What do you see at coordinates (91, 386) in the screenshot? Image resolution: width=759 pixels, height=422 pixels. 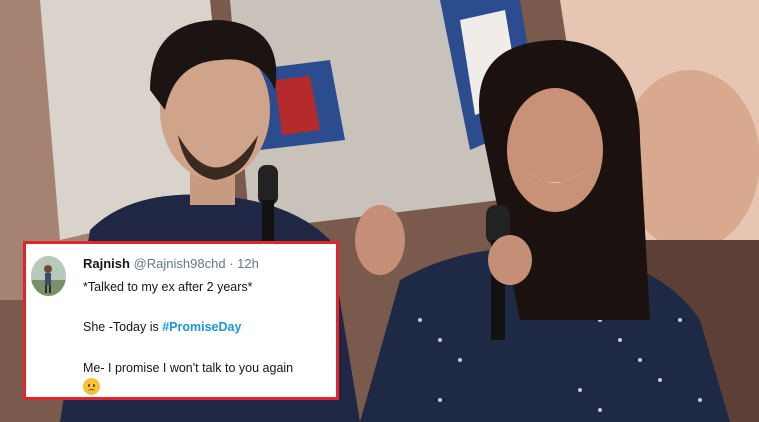 I see `frowning-face-icon` at bounding box center [91, 386].